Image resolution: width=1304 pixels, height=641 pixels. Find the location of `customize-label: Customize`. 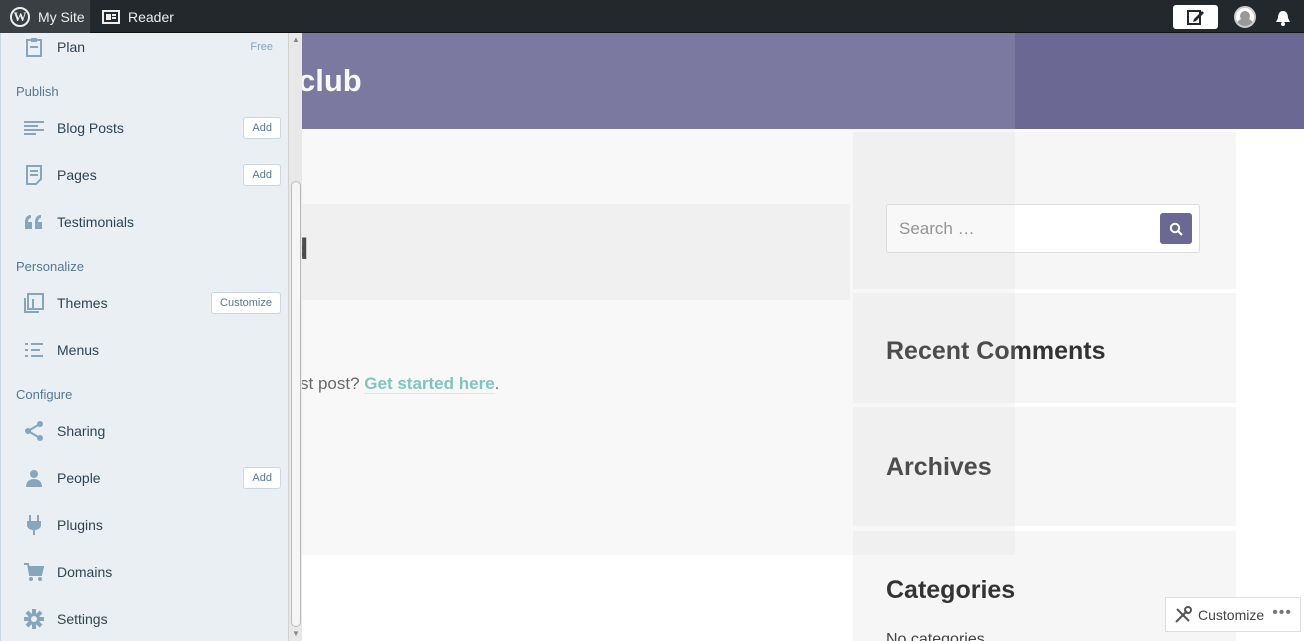

customize-label: Customize is located at coordinates (1231, 614).